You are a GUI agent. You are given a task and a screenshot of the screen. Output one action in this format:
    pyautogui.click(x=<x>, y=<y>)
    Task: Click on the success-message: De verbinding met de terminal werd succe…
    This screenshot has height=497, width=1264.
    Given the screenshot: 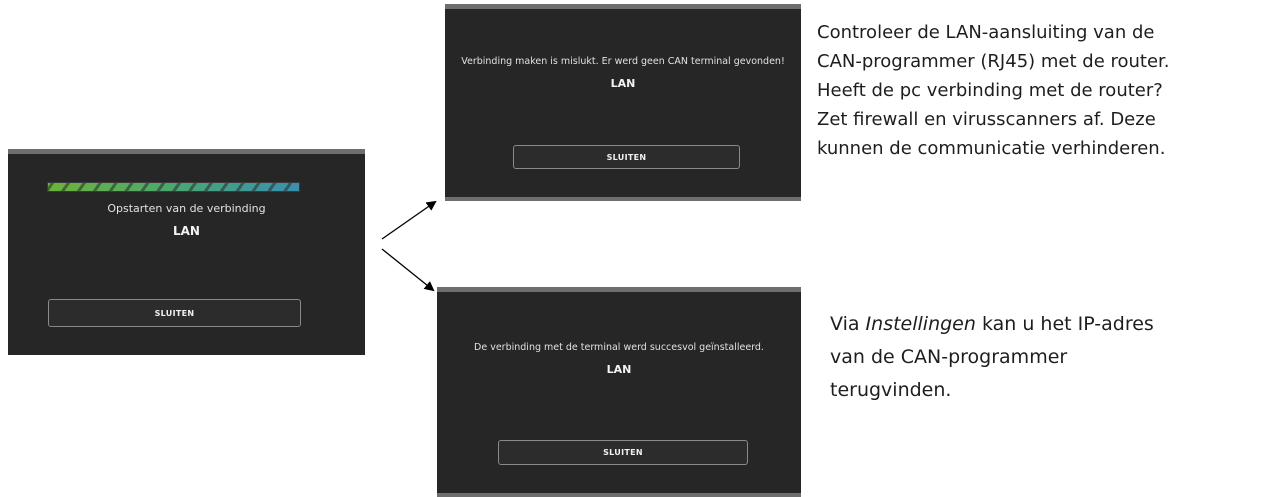 What is the action you would take?
    pyautogui.click(x=619, y=347)
    